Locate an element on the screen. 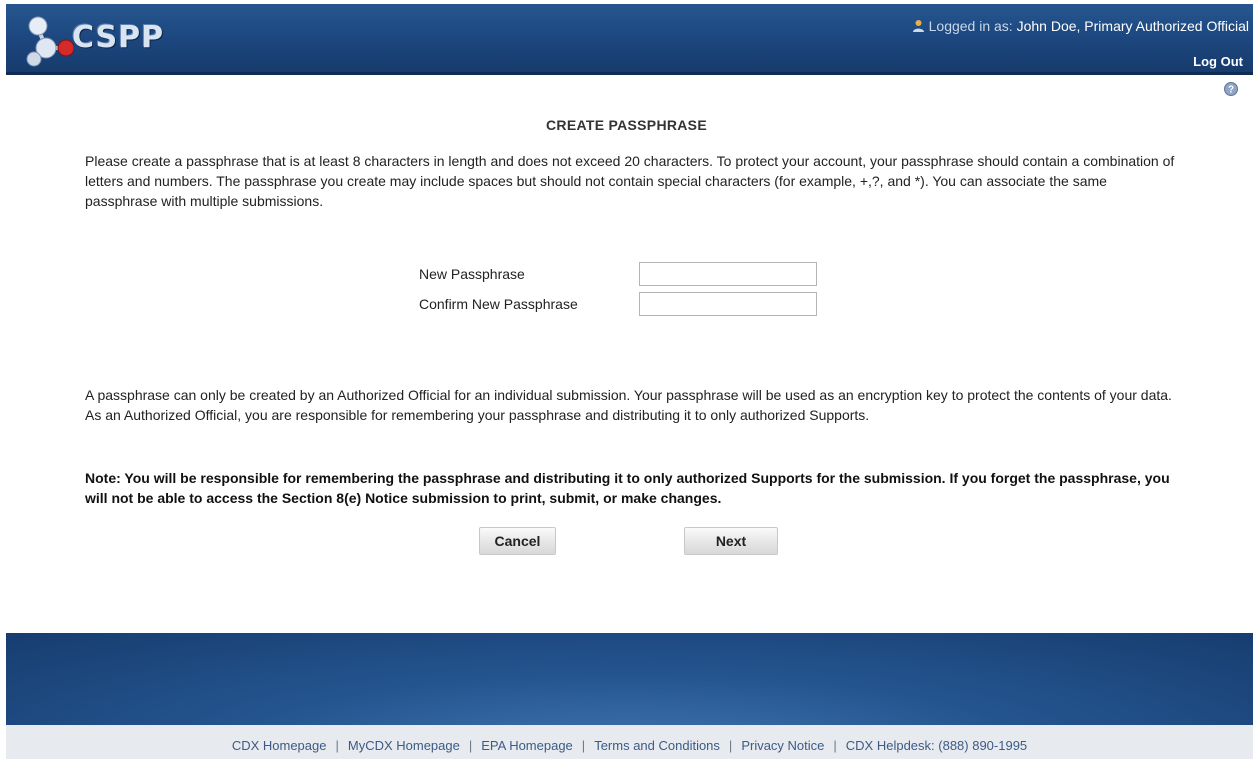 The image size is (1253, 759). footer-link-cdx-homepage: CDX Homepage is located at coordinates (279, 745).